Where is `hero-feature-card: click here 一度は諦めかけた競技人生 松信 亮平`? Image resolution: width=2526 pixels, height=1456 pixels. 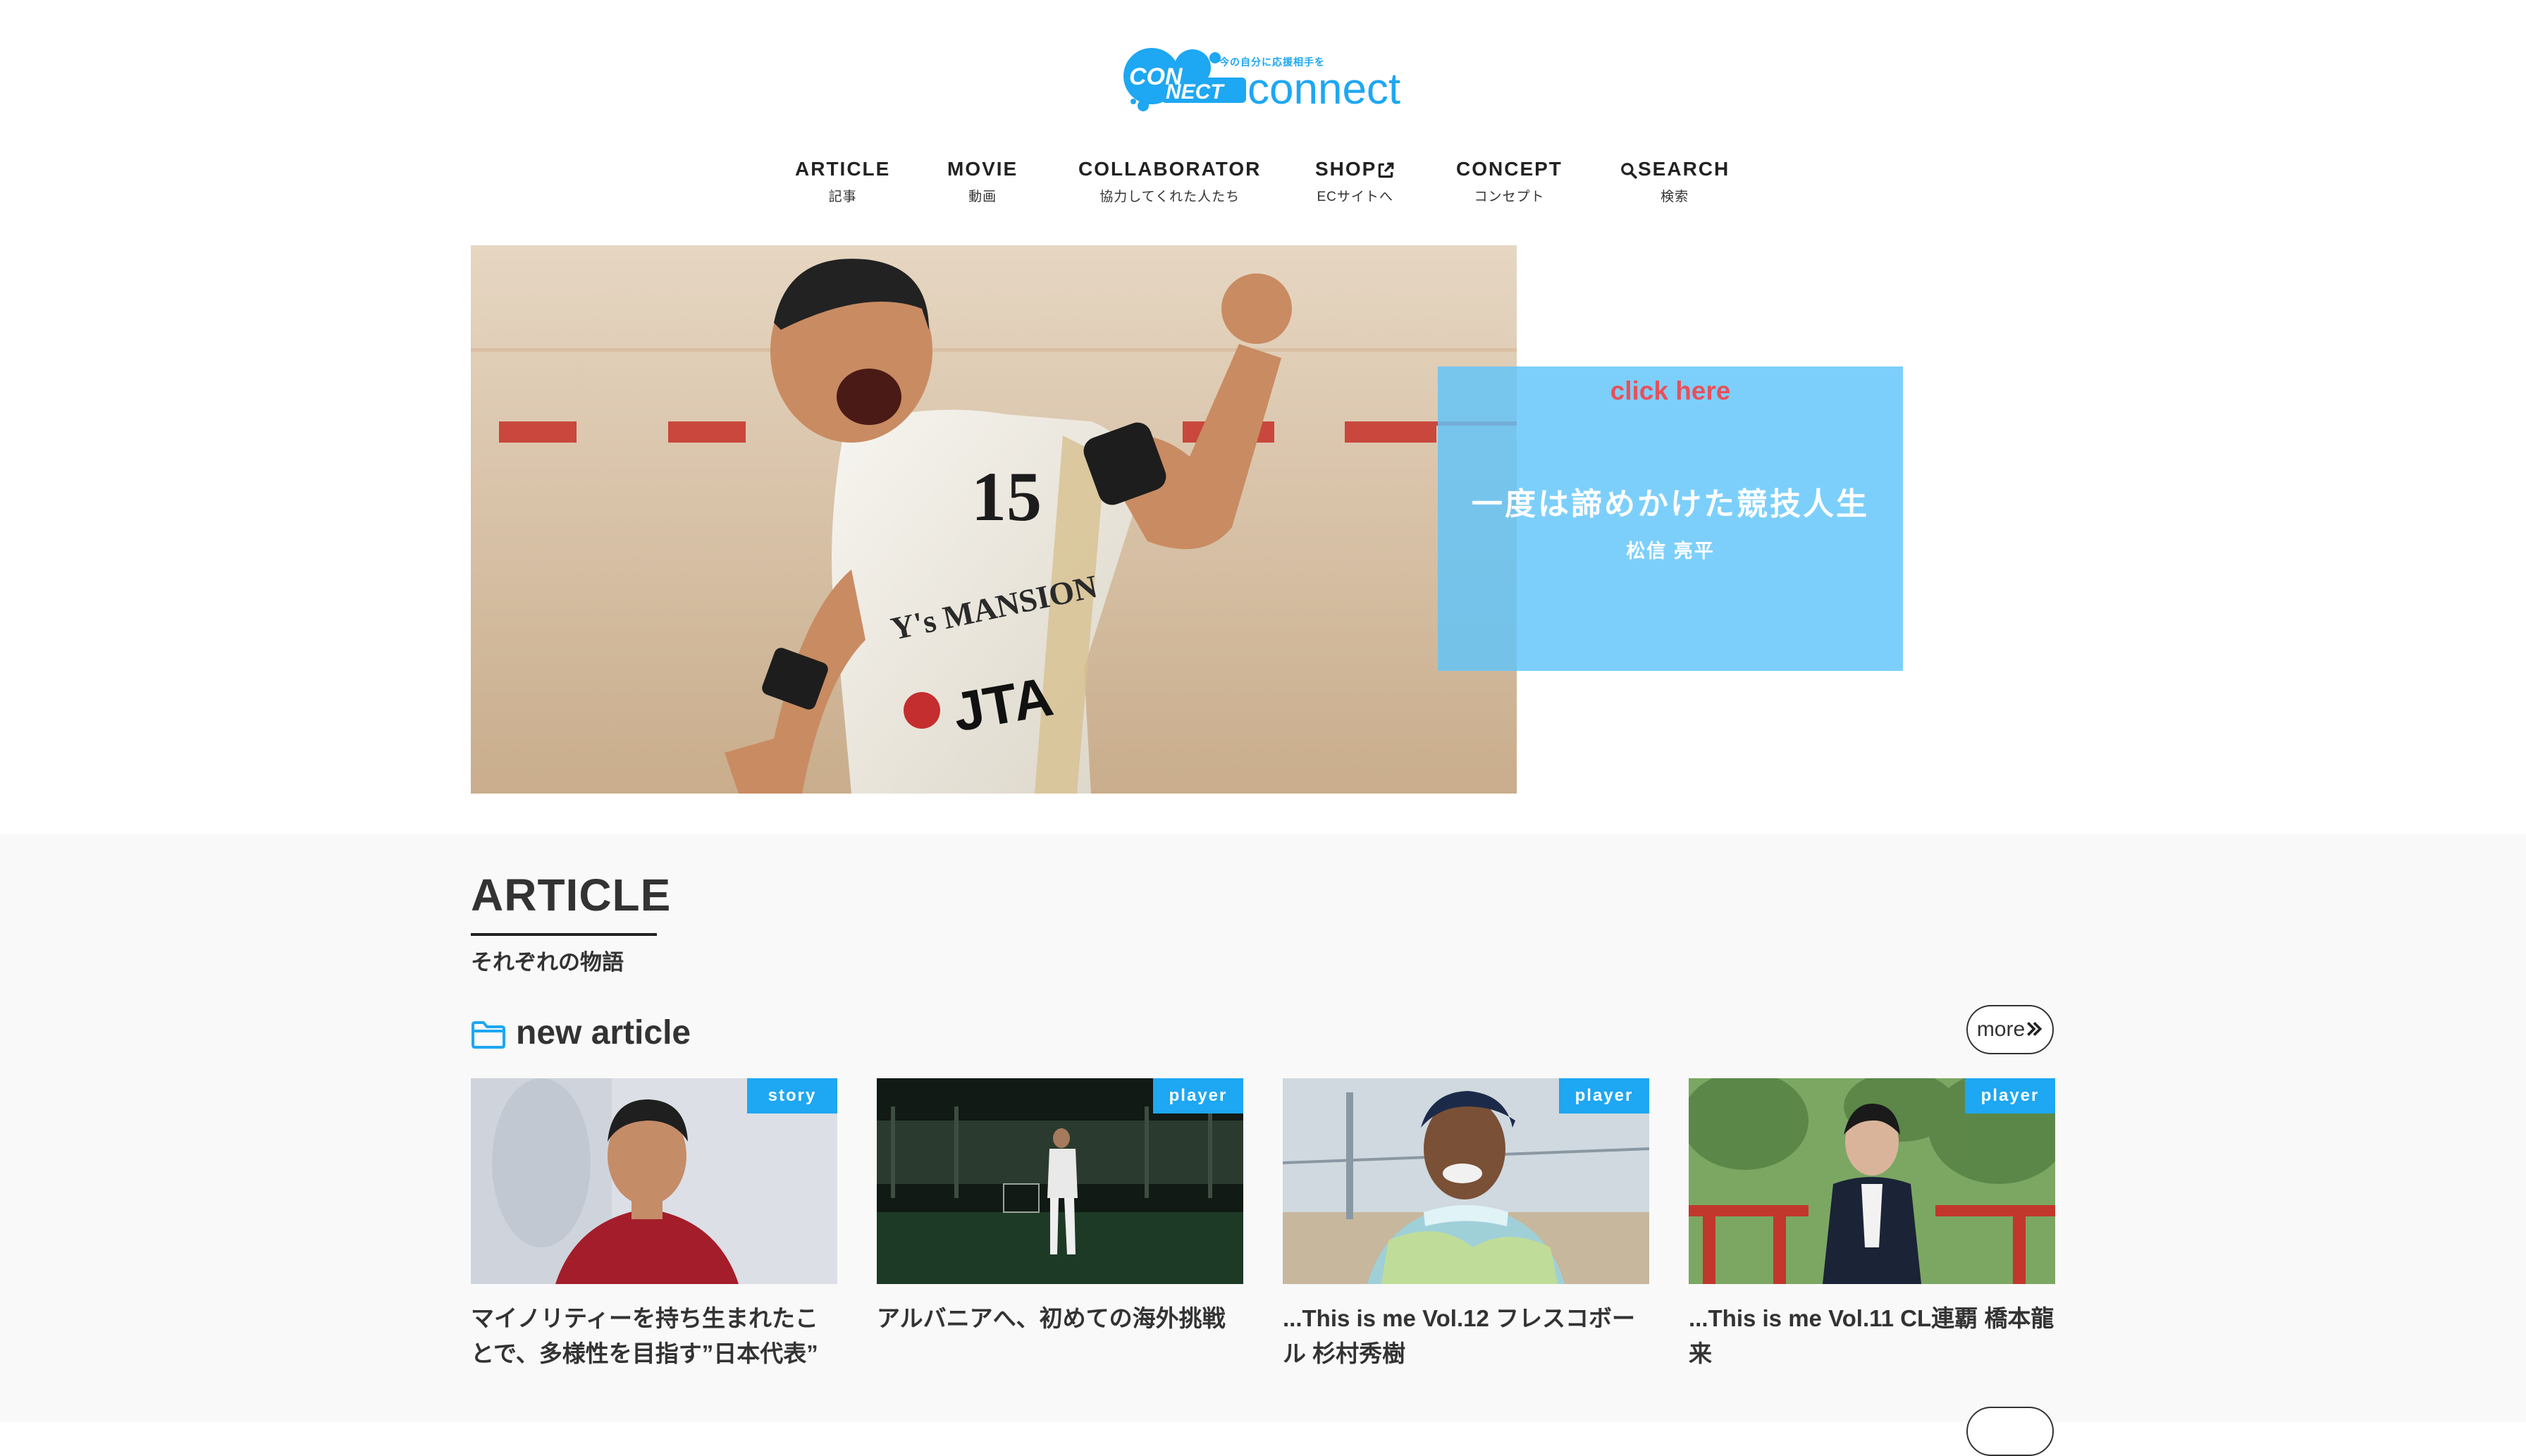
hero-feature-card: click here 一度は諦めかけた競技人生 松信 亮平 is located at coordinates (1670, 519).